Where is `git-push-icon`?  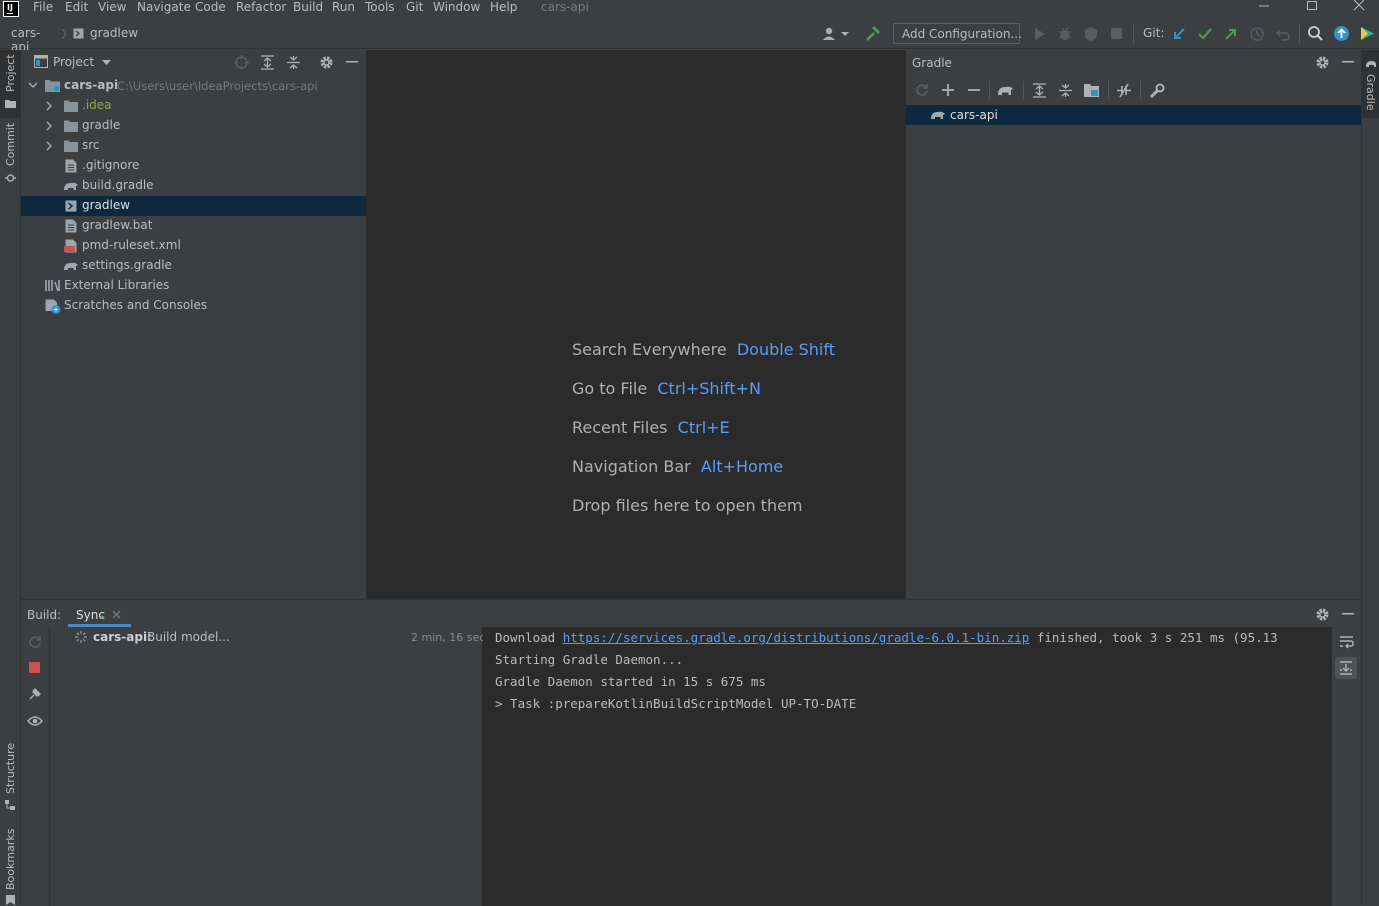 git-push-icon is located at coordinates (1231, 34).